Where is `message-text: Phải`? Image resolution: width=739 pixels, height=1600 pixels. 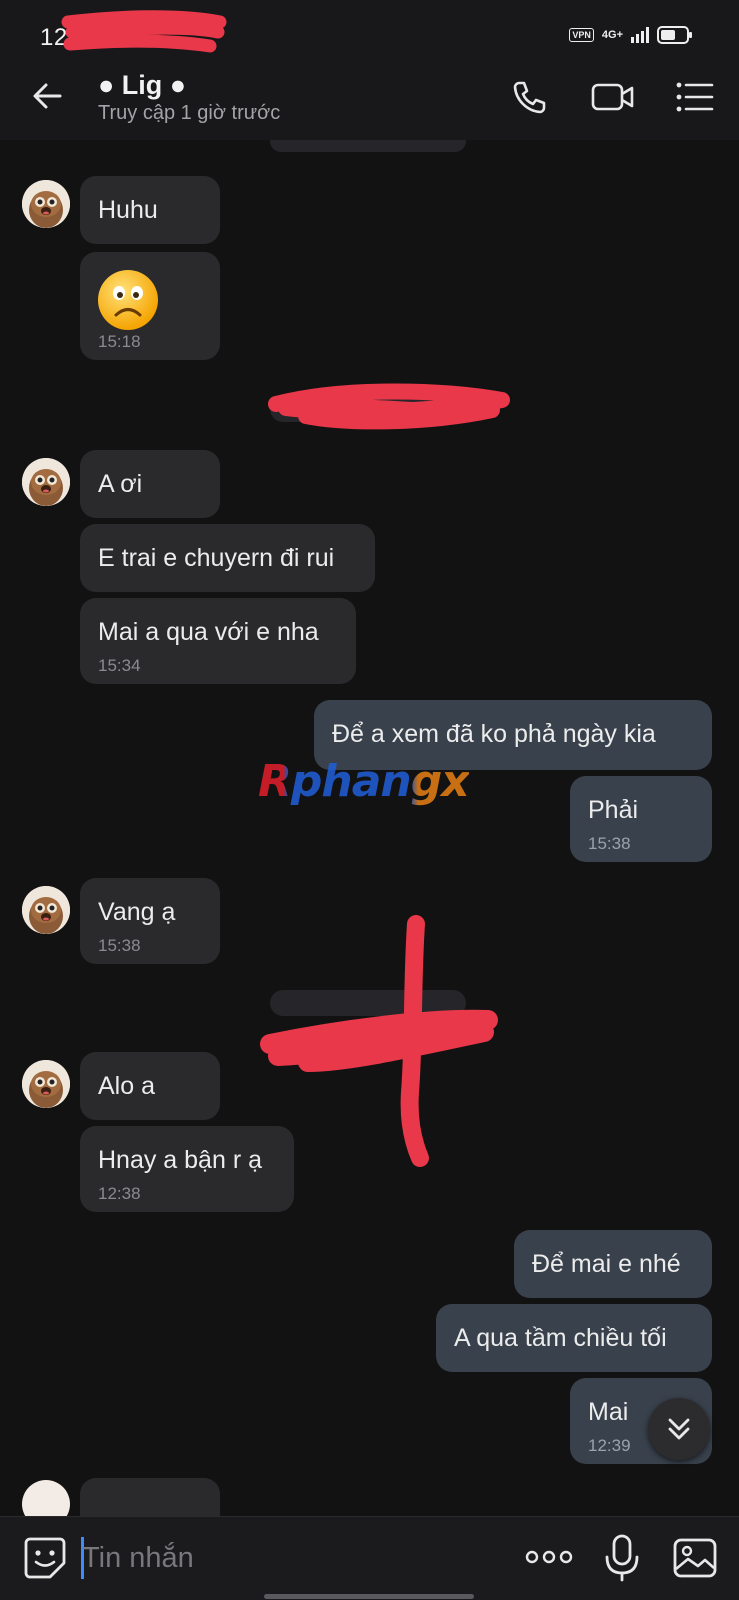 message-text: Phải is located at coordinates (613, 810).